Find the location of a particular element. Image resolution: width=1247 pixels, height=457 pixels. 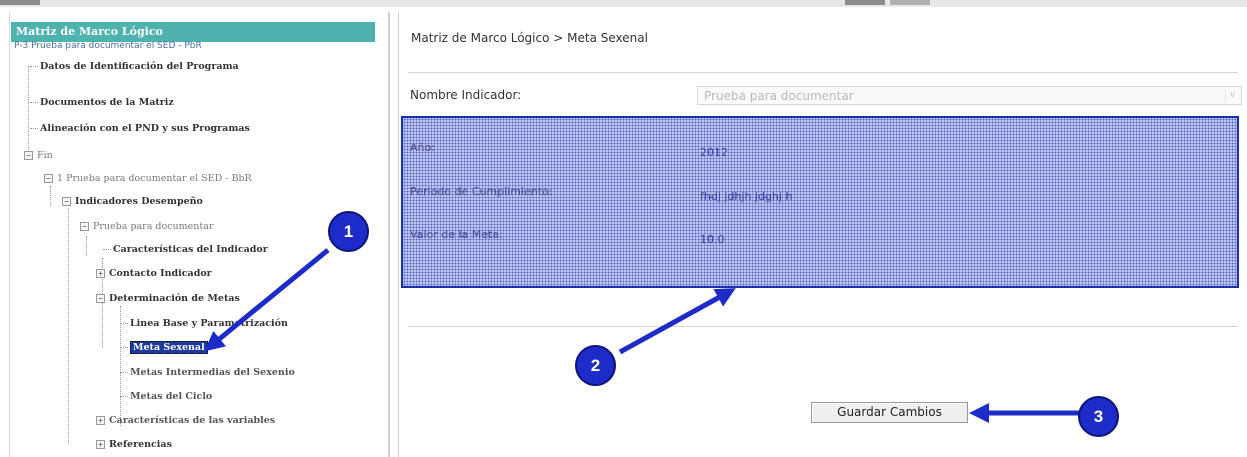

tree-item-metas-intermedias: Metas Intermedias del Sexenio is located at coordinates (207, 372).